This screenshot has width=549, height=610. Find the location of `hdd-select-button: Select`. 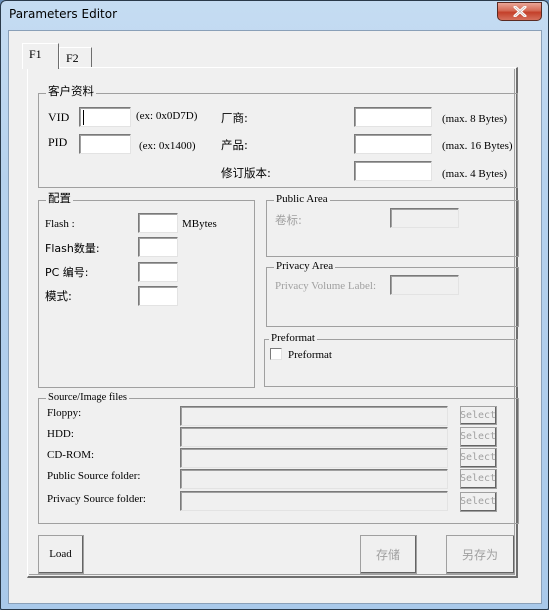

hdd-select-button: Select is located at coordinates (478, 437).